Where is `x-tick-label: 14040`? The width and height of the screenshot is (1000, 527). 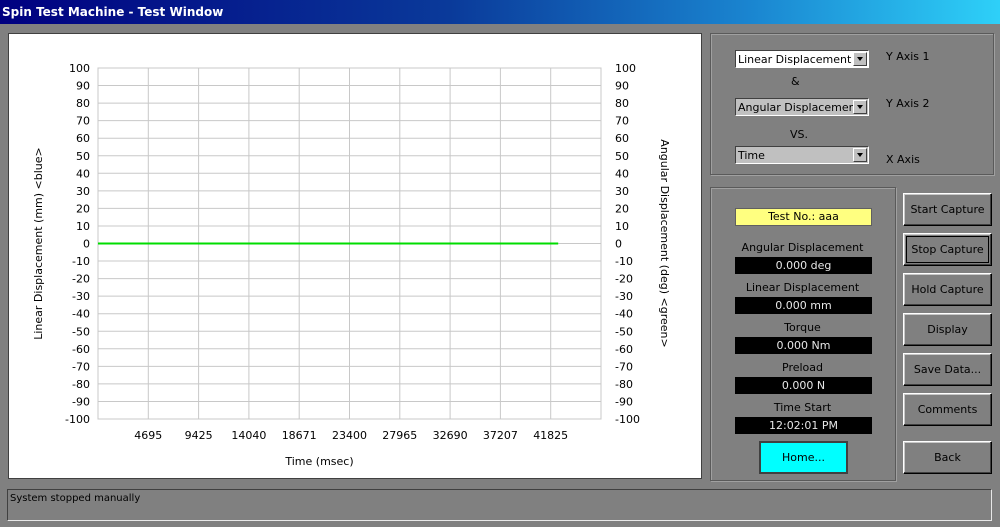 x-tick-label: 14040 is located at coordinates (248, 435).